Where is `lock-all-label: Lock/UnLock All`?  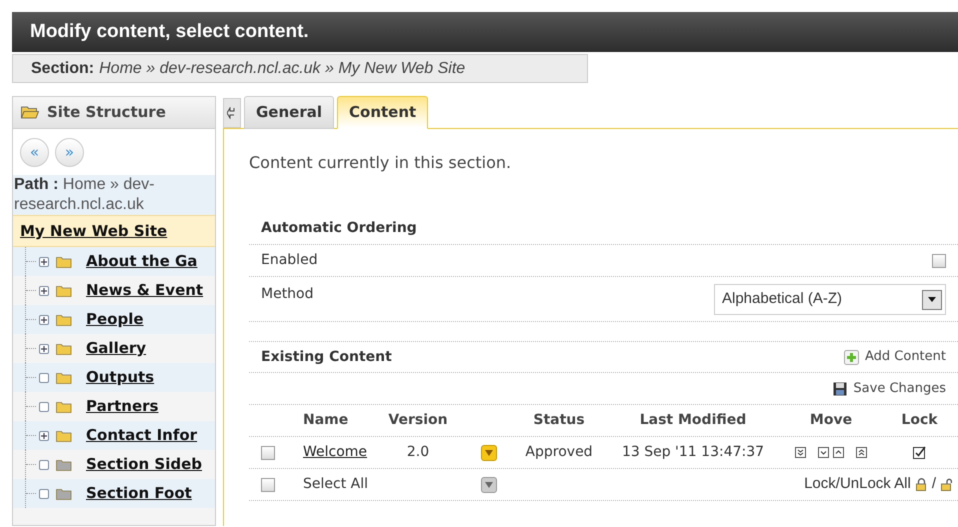
lock-all-label: Lock/UnLock All is located at coordinates (857, 484).